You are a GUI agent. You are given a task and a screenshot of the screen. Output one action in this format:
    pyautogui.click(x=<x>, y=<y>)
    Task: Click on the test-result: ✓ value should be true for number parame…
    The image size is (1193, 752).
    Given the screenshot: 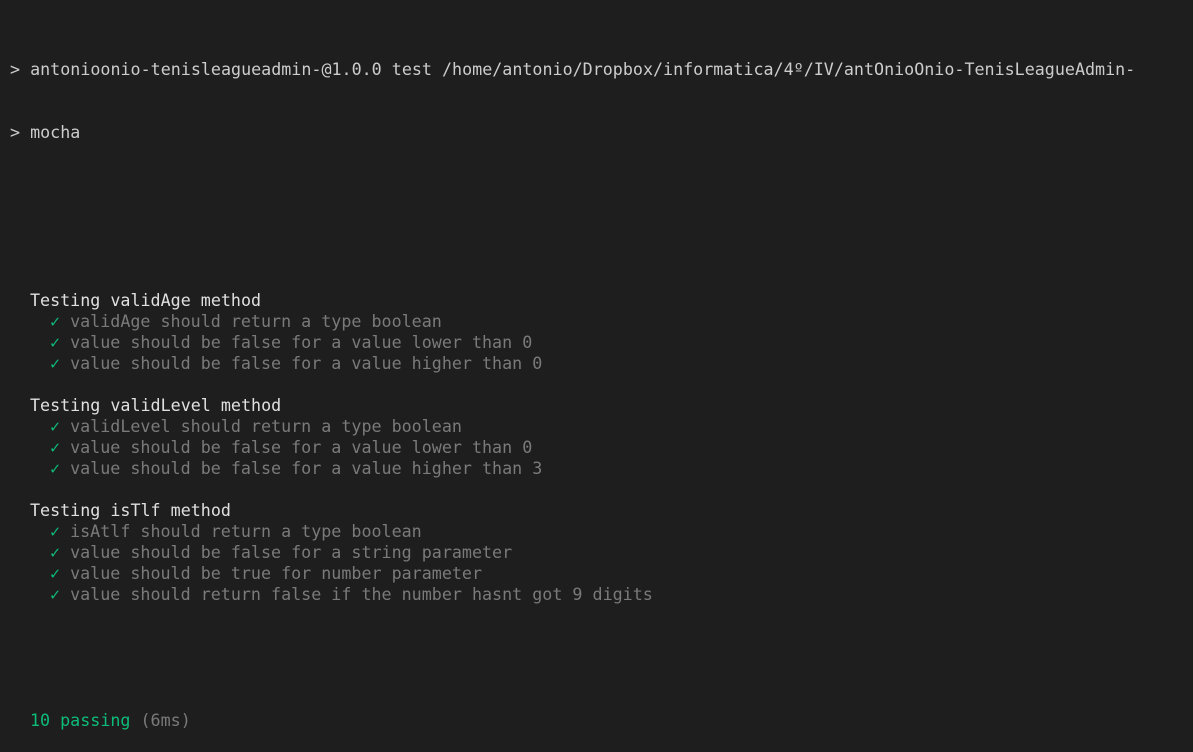 What is the action you would take?
    pyautogui.click(x=601, y=573)
    